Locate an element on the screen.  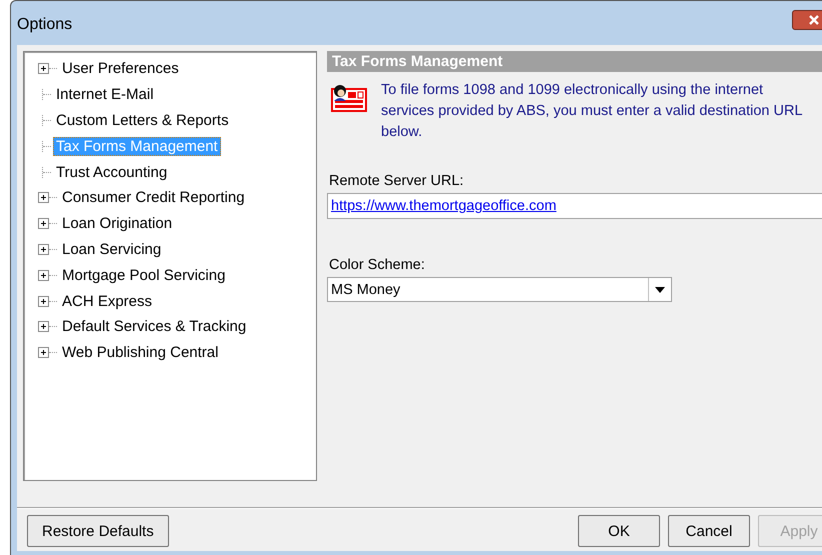
dialog-button: OK is located at coordinates (619, 531).